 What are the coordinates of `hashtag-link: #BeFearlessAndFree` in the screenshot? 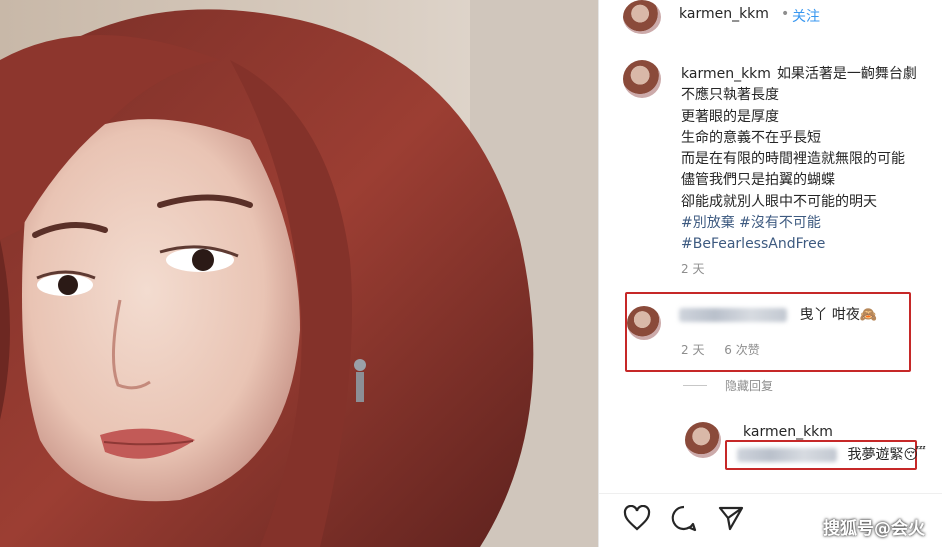 It's located at (811, 244).